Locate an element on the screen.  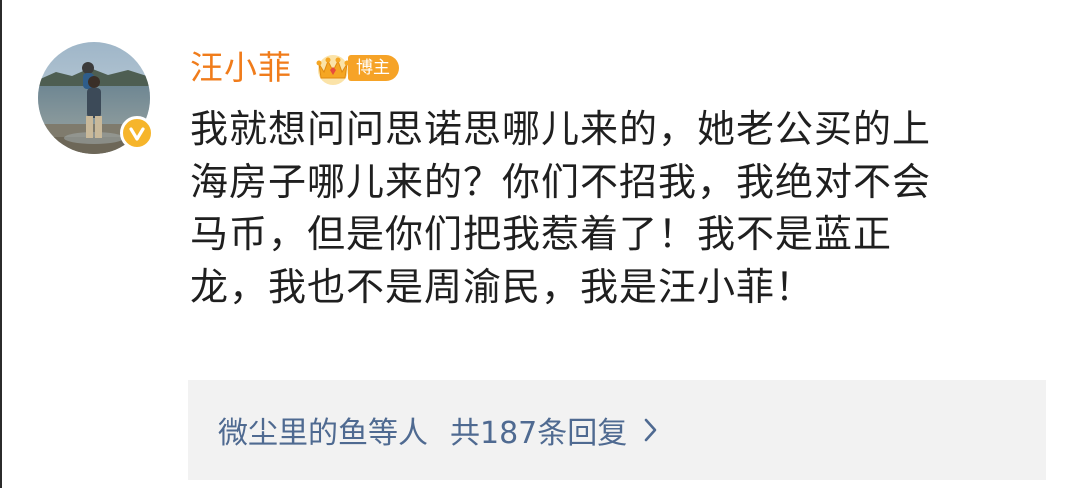
avatar-container is located at coordinates (96, 98).